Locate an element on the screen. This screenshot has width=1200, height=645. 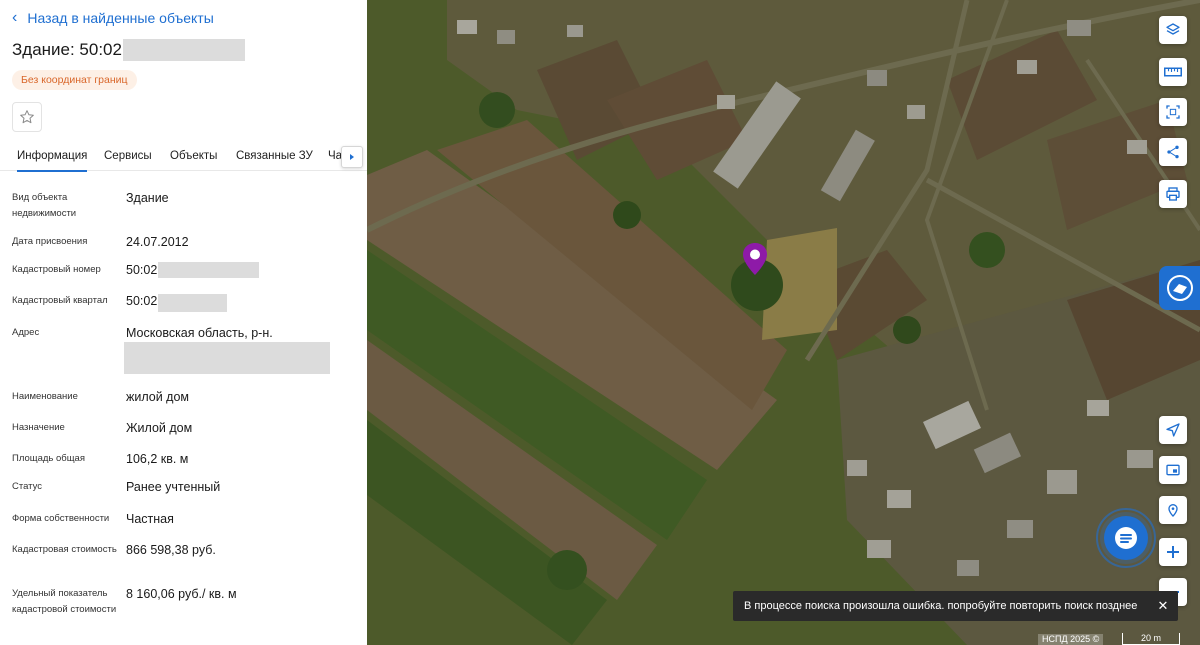
tab-related-land: Связанные ЗУ is located at coordinates (274, 155).